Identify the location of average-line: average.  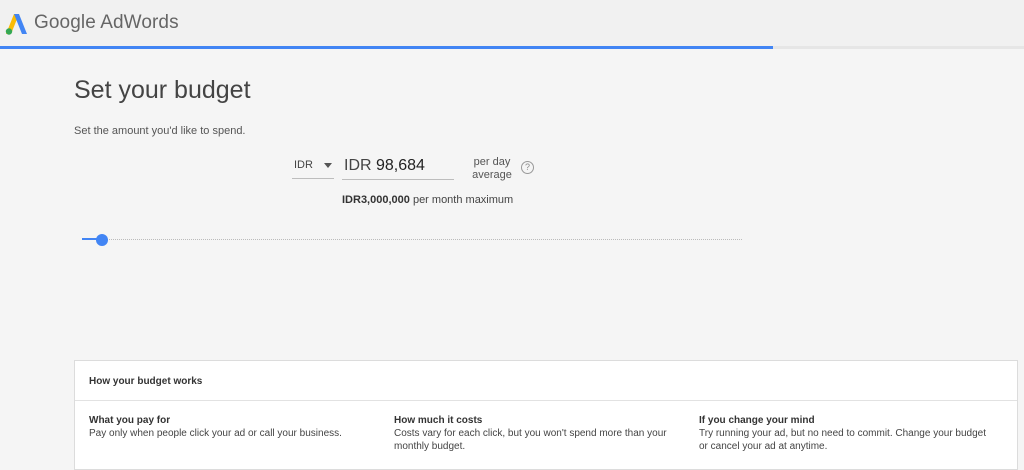
(492, 175).